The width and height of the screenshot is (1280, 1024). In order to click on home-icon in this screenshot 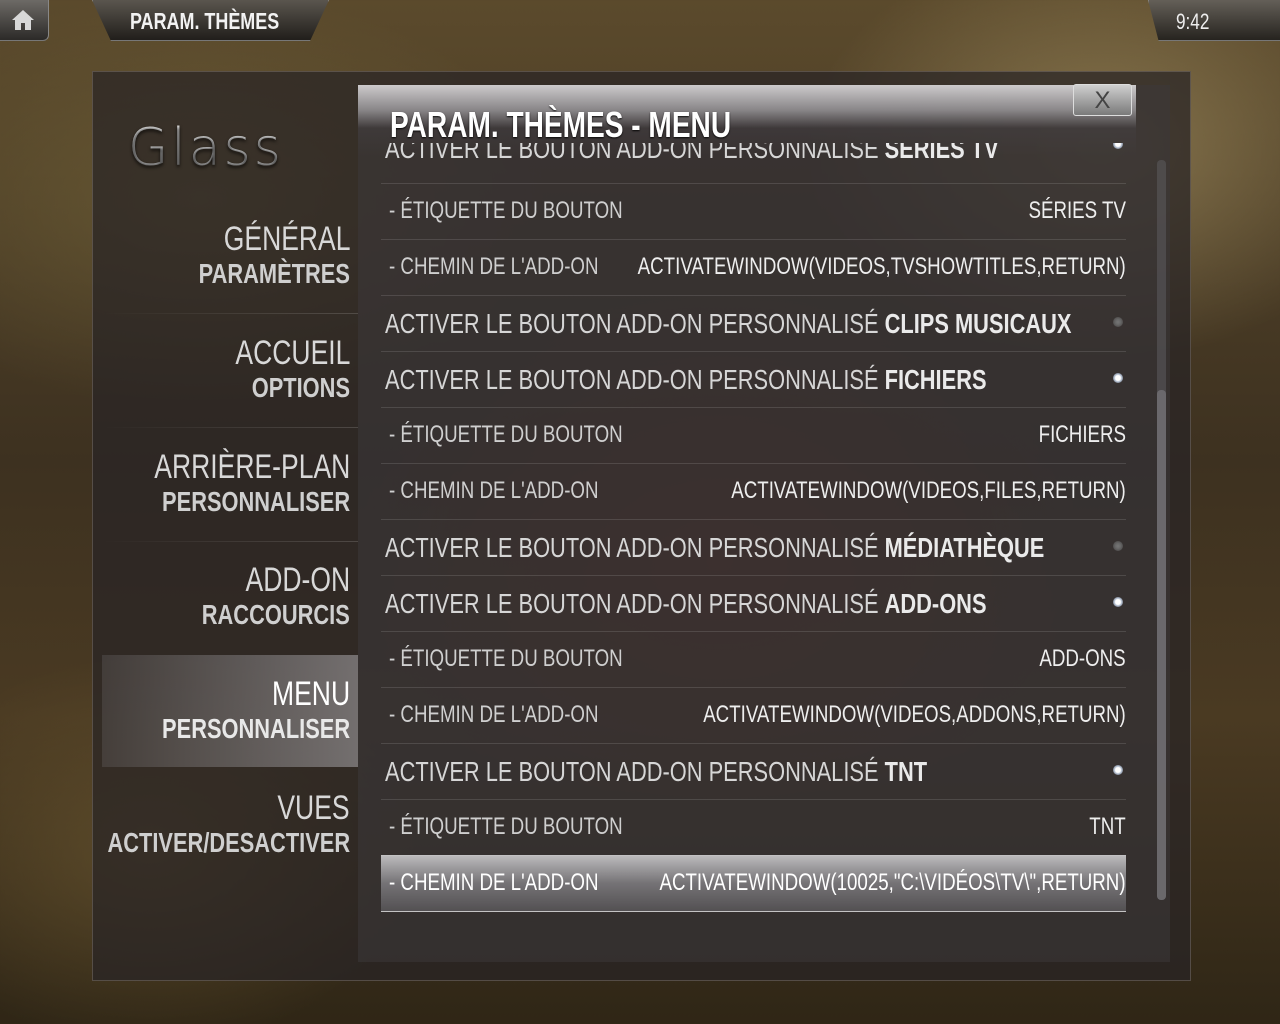, I will do `click(23, 20)`.